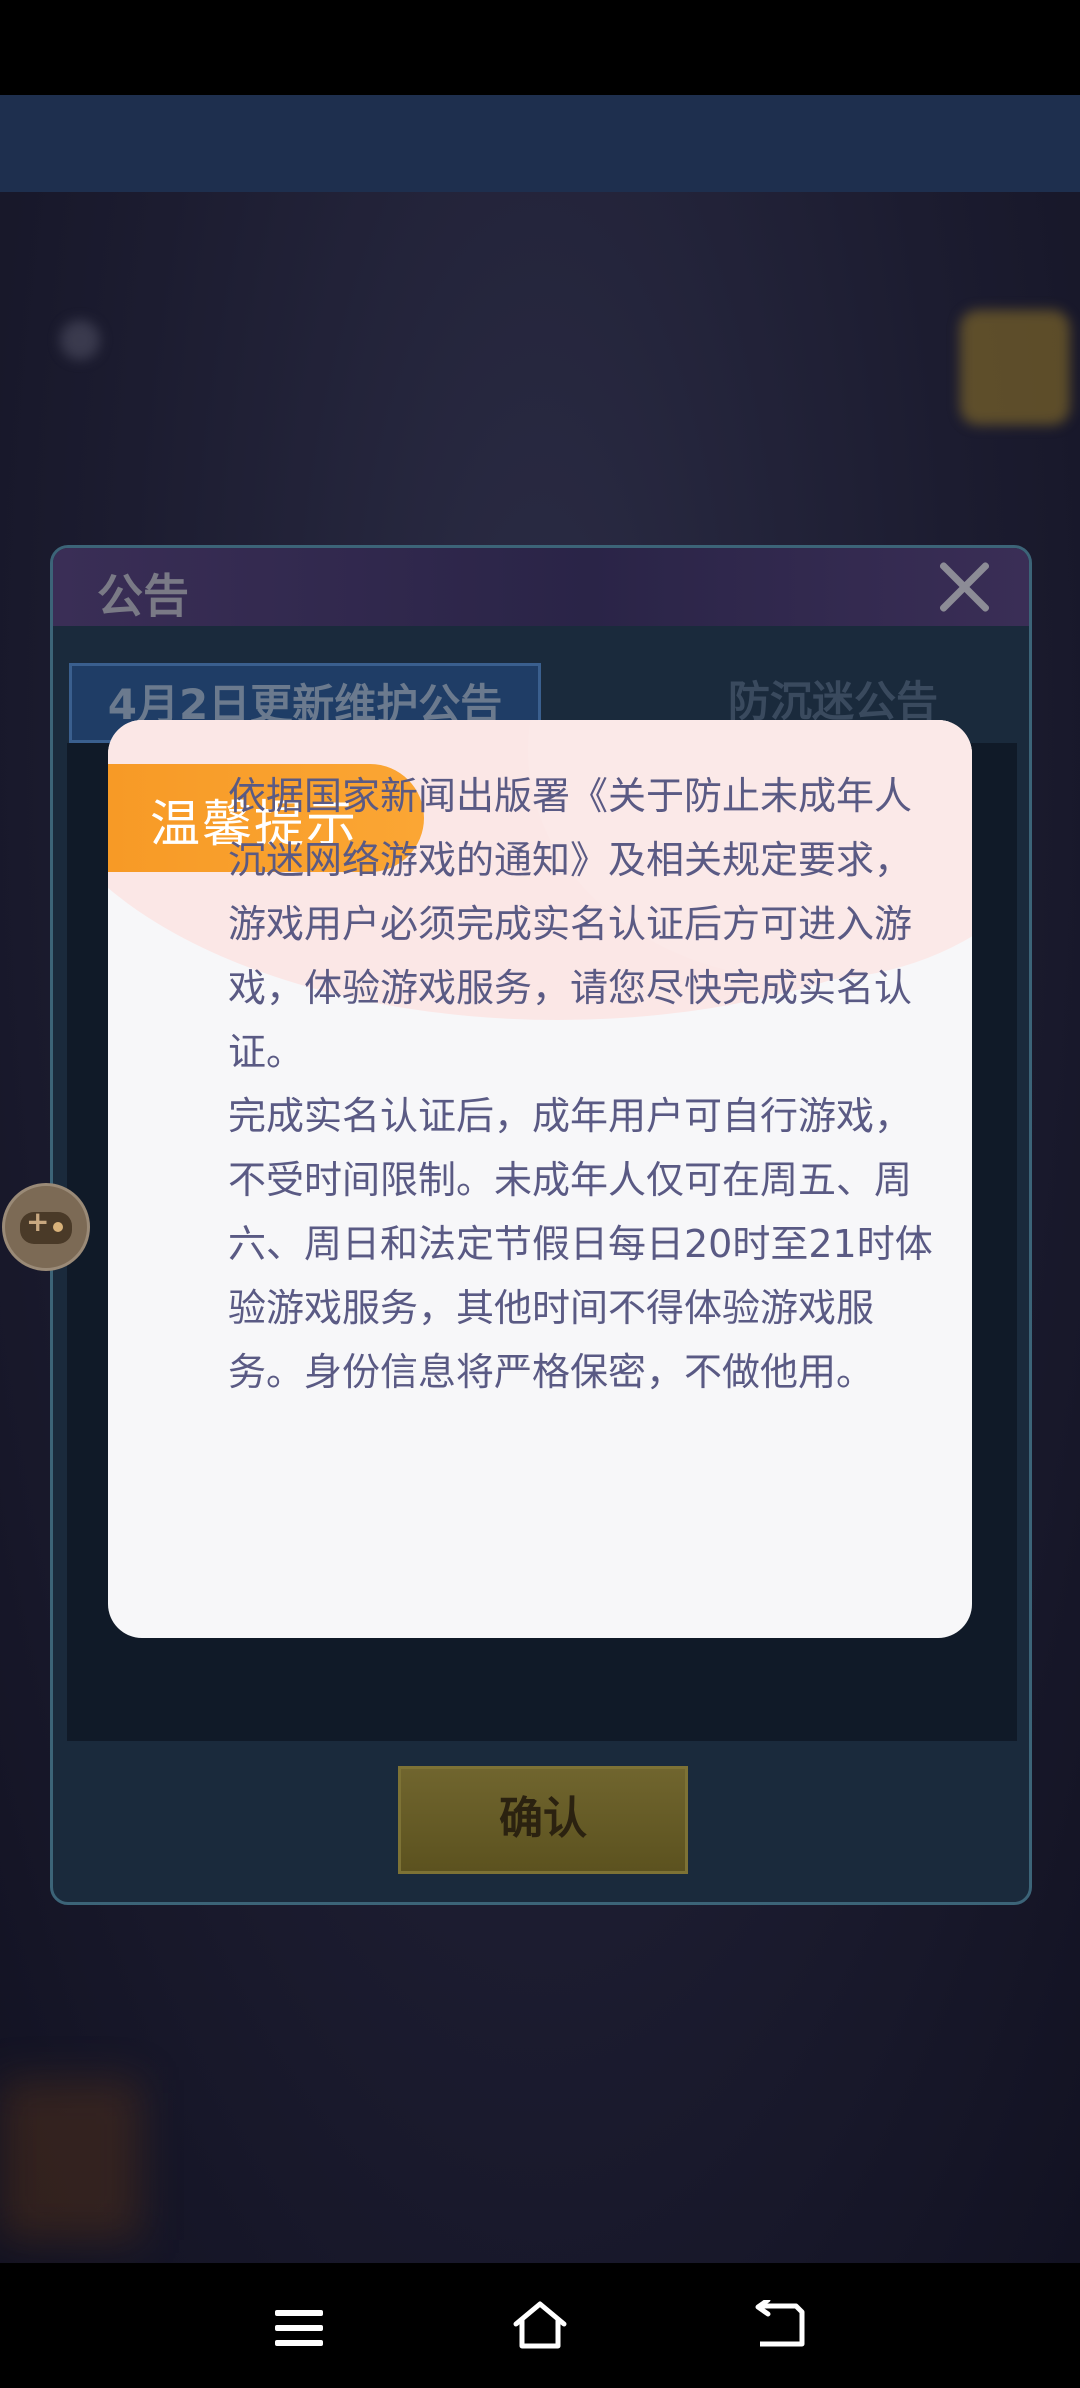 Image resolution: width=1080 pixels, height=2388 pixels. I want to click on confirm-button: 确认, so click(543, 1820).